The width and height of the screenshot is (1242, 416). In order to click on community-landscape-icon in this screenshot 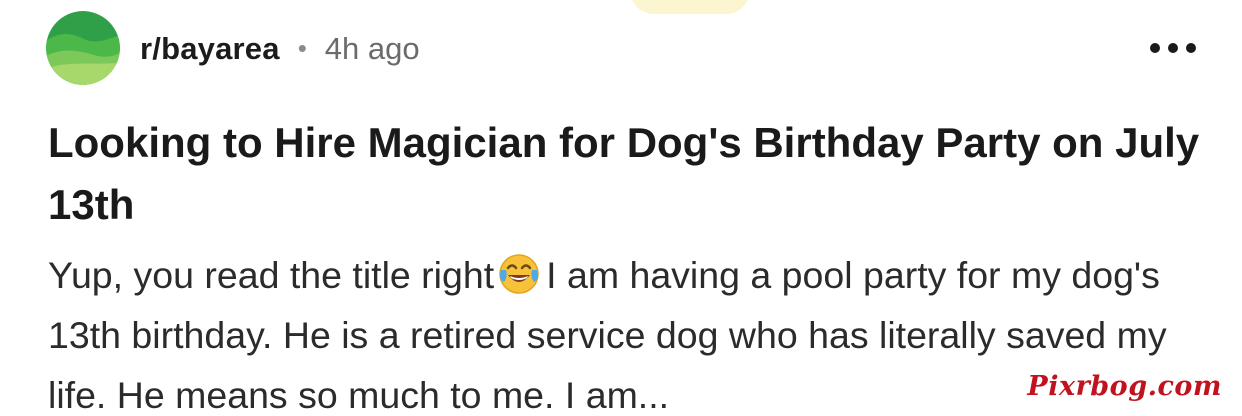, I will do `click(83, 48)`.